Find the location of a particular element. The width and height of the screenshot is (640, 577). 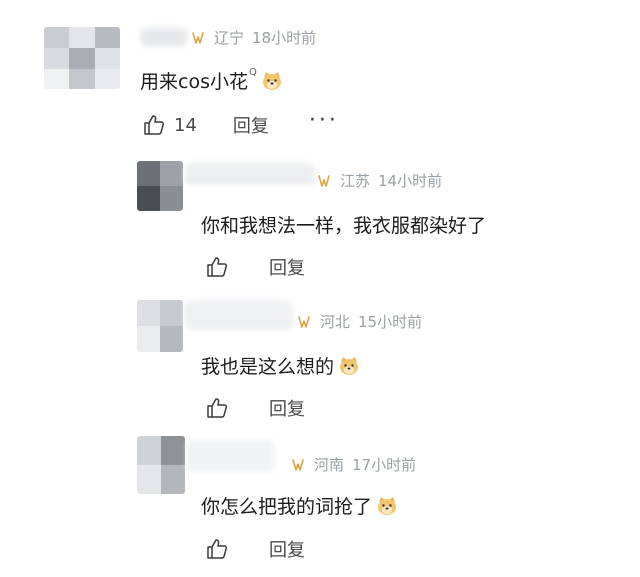

comment-text: 你和我想法一样，我衣服都染好了 is located at coordinates (344, 226).